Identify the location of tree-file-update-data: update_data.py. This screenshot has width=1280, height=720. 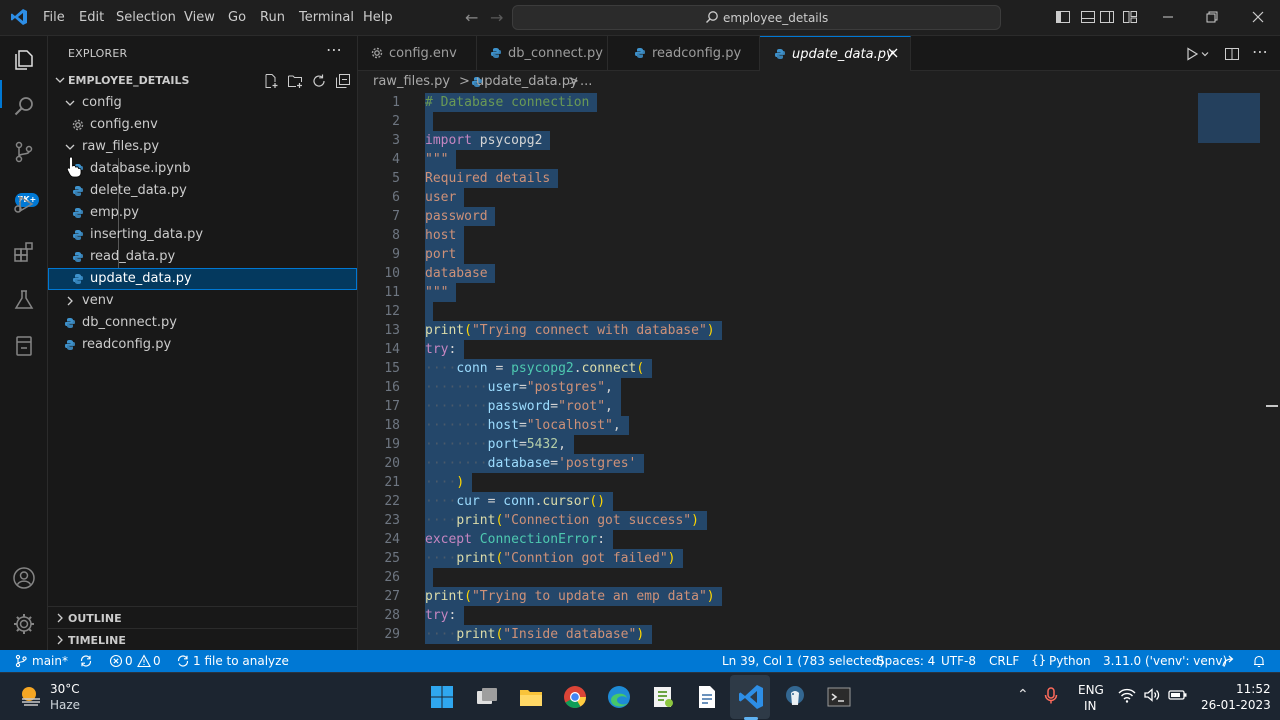
(202, 279).